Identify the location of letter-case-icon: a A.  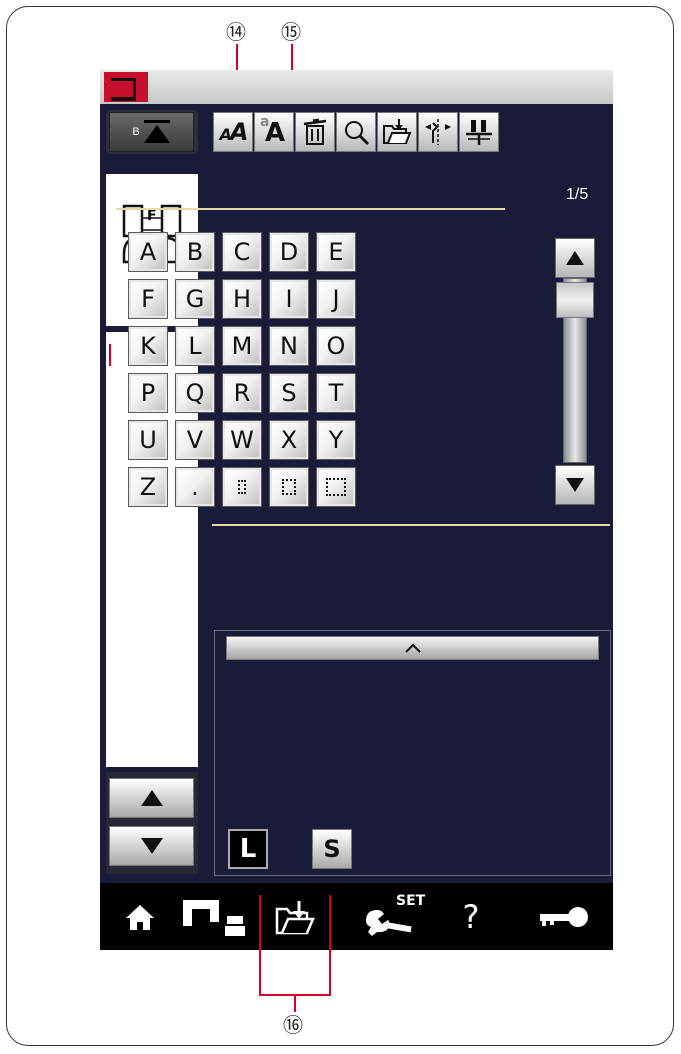
(273, 131).